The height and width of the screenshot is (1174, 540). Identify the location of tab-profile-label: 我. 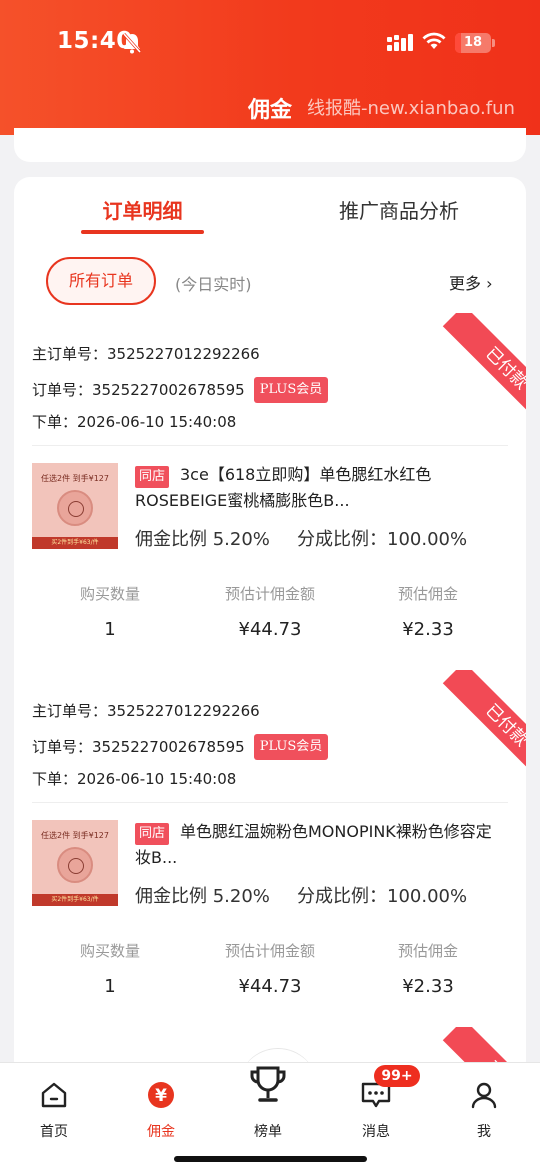
(484, 1131).